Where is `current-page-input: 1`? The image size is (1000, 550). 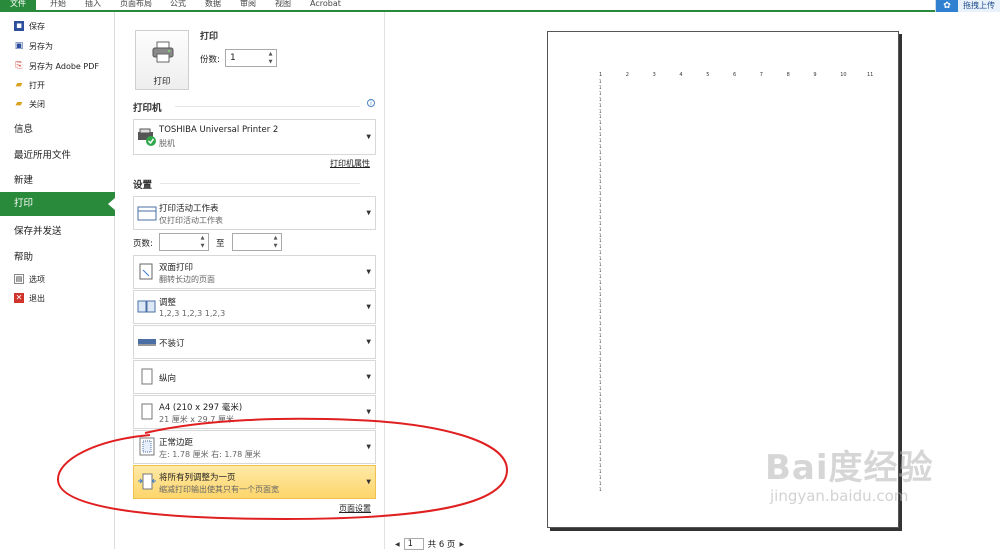 current-page-input: 1 is located at coordinates (413, 544).